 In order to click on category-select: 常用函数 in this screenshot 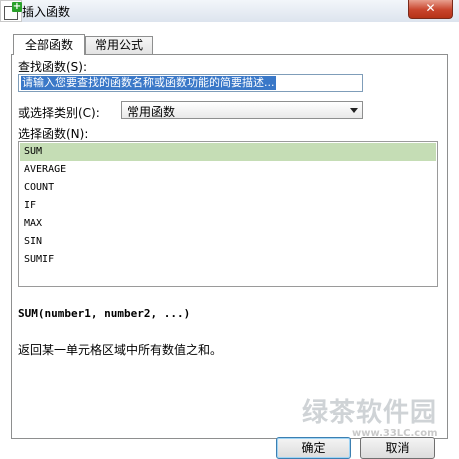, I will do `click(242, 110)`.